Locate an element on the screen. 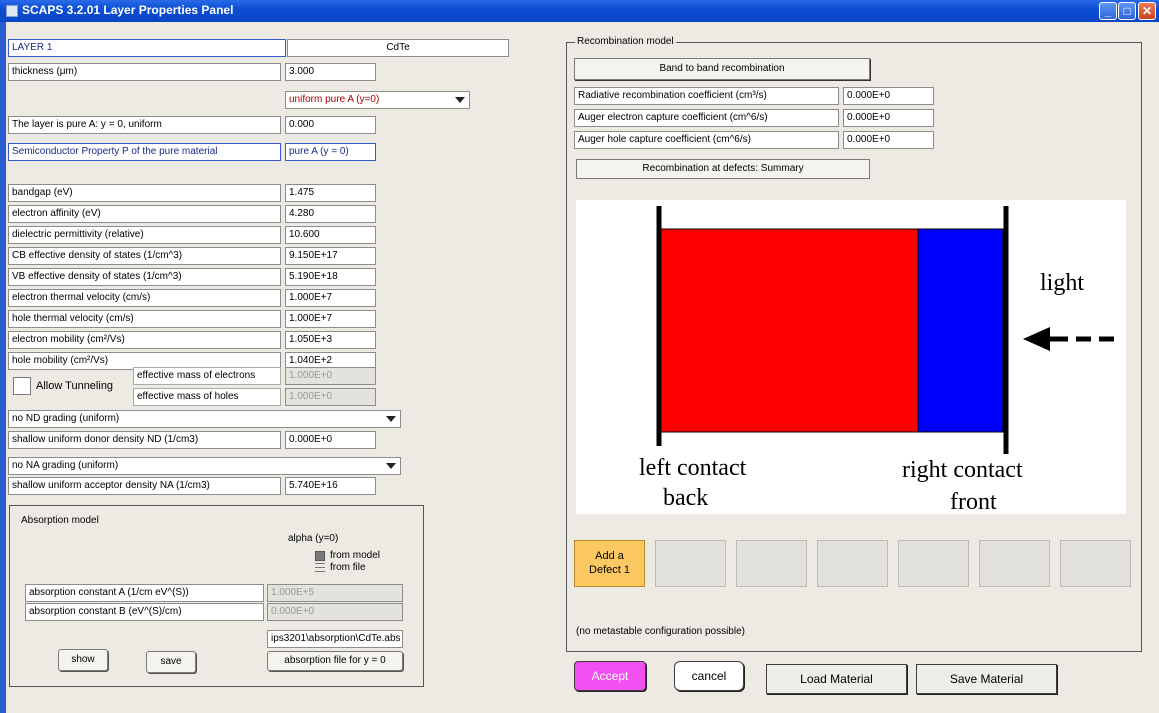  property-label: electron mobility (cm²/Vs) is located at coordinates (144, 340).